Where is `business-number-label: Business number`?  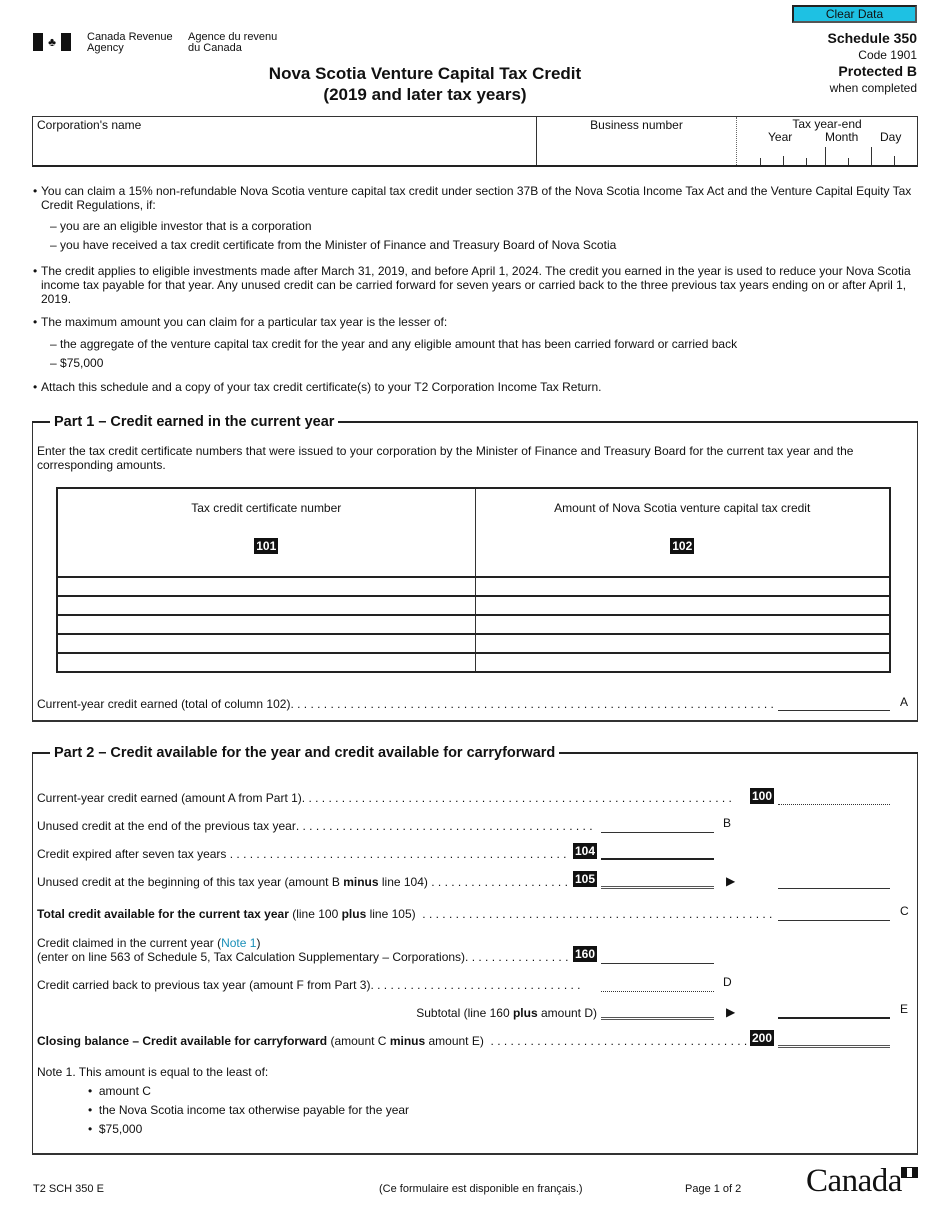 business-number-label: Business number is located at coordinates (636, 125).